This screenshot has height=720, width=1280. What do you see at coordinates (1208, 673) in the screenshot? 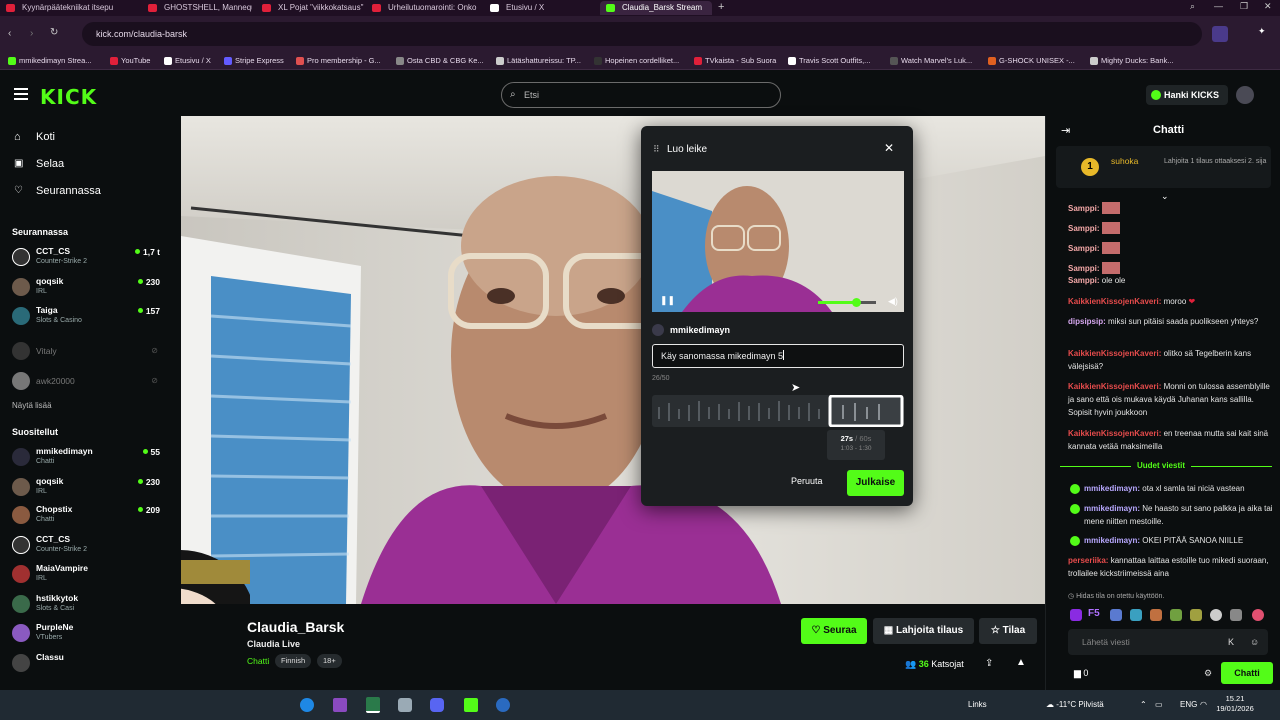
I see `settings-icon: ⚙` at bounding box center [1208, 673].